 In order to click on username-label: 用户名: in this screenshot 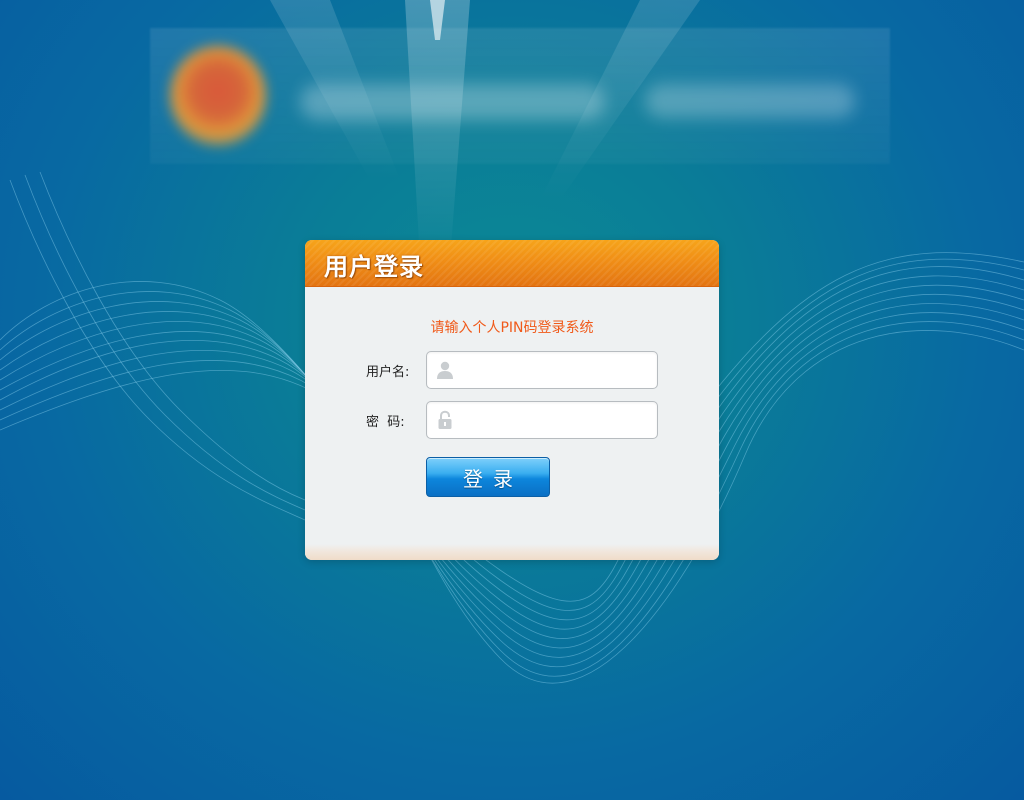, I will do `click(388, 372)`.